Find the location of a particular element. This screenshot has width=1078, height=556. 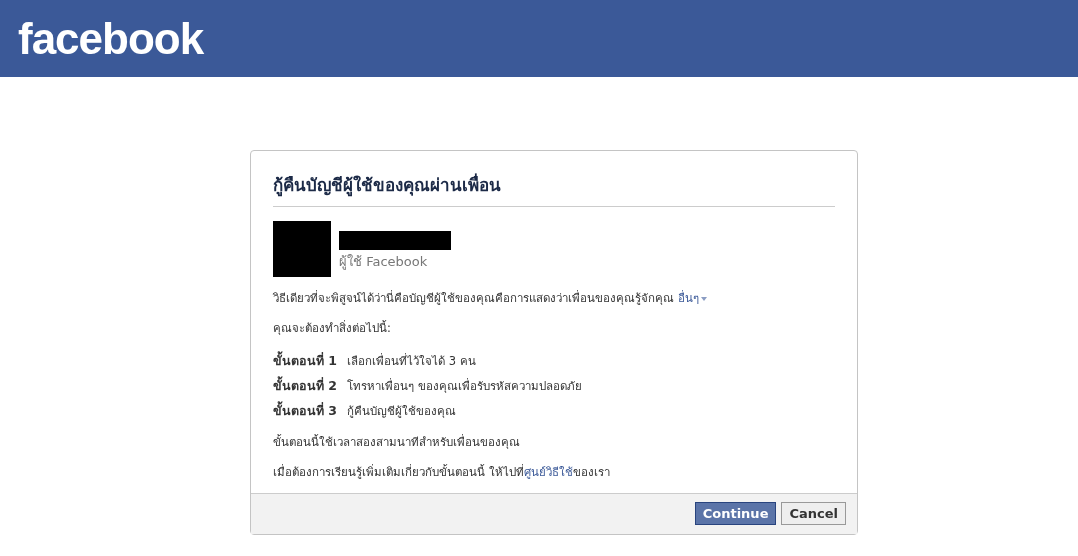

step-text: ขั้นตอนที่ 3 กู้คืนบัญชีผู้ใช้ของคุณ is located at coordinates (365, 410).